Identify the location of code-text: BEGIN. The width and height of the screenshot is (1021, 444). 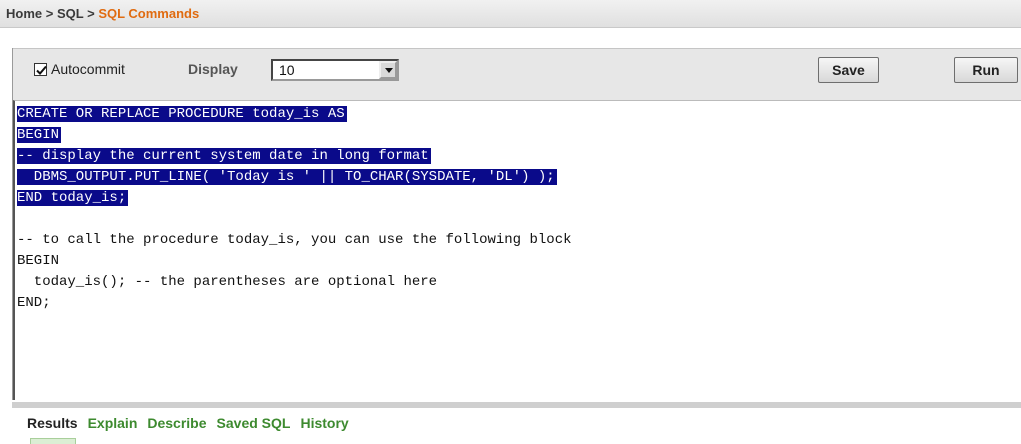
(38, 261).